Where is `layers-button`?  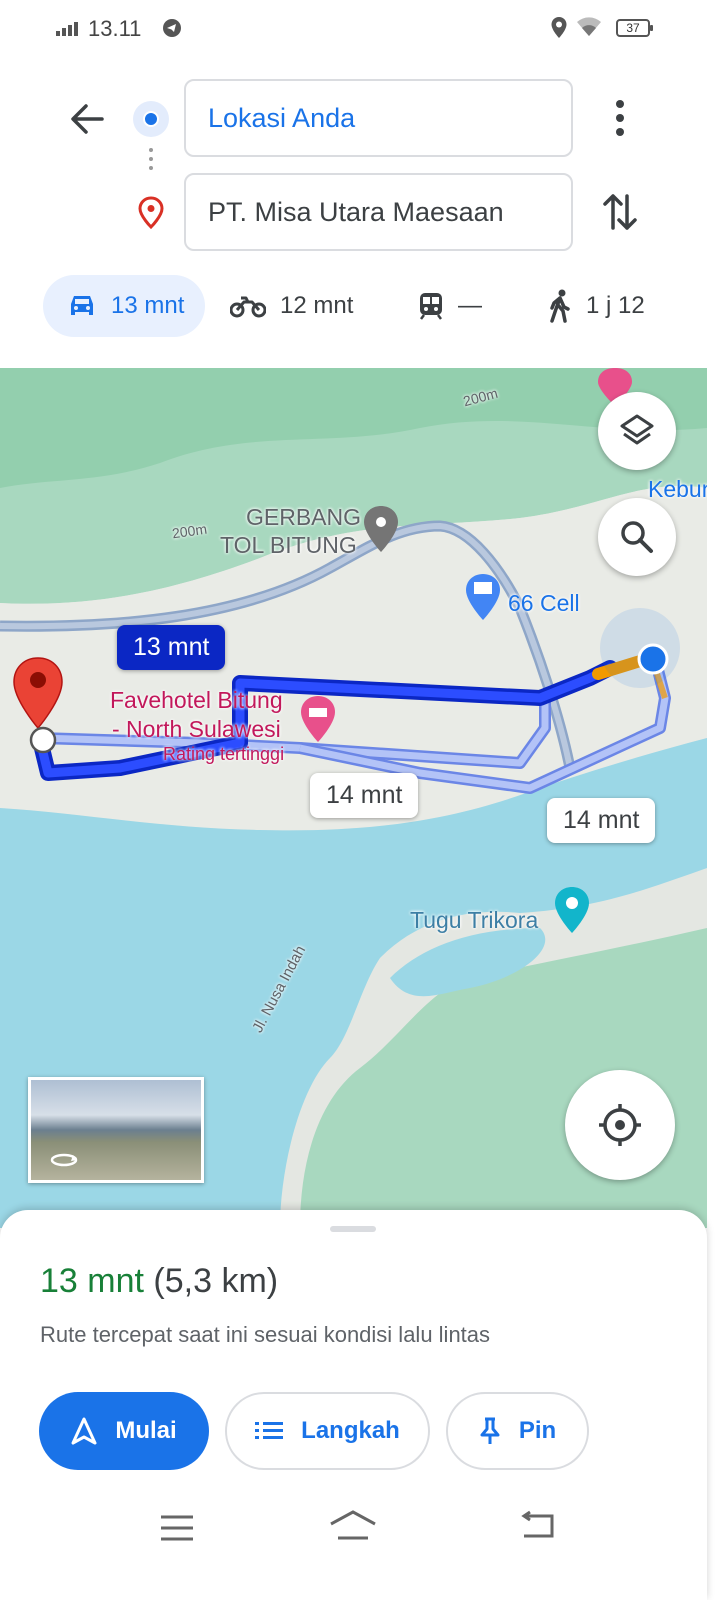 layers-button is located at coordinates (637, 431).